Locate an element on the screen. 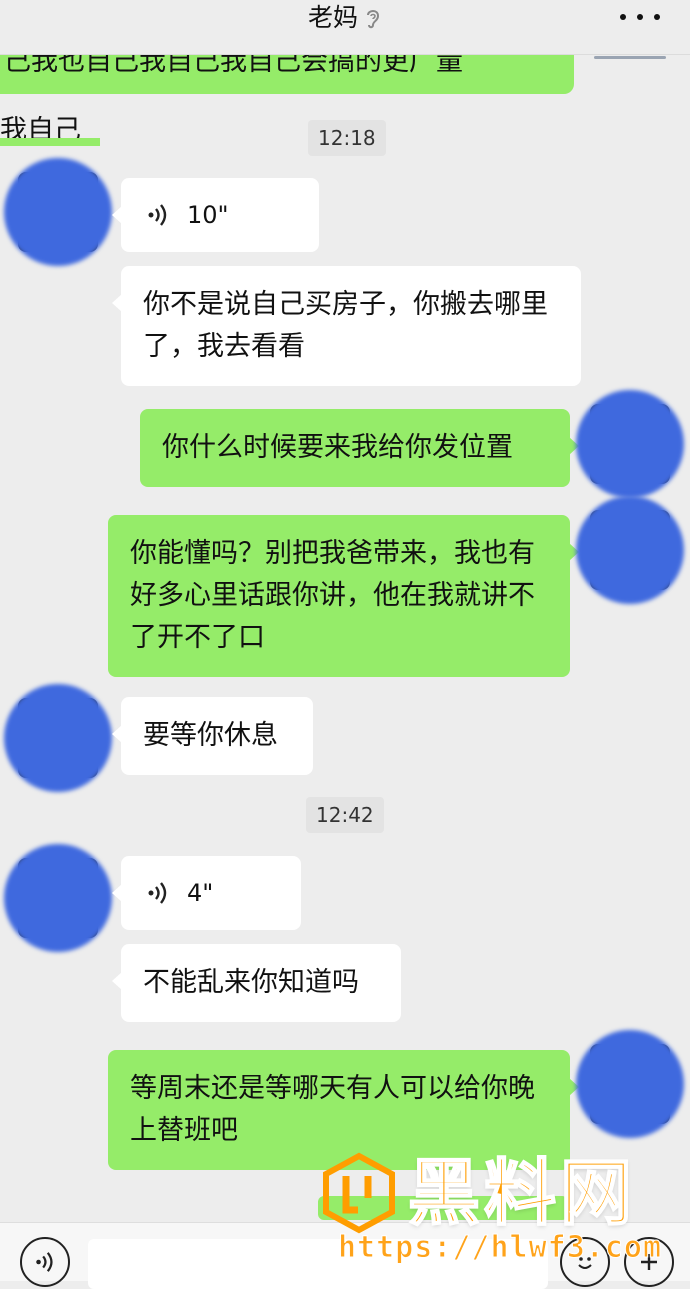  voice-message: 10" is located at coordinates (215, 215).